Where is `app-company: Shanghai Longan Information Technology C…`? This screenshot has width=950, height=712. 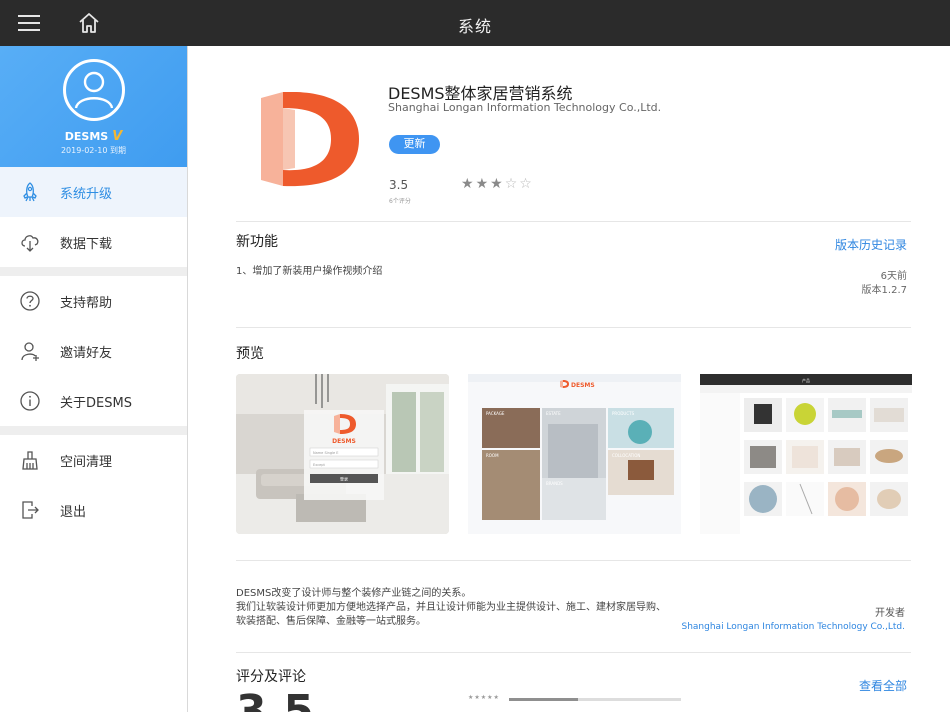
app-company: Shanghai Longan Information Technology C… is located at coordinates (525, 107).